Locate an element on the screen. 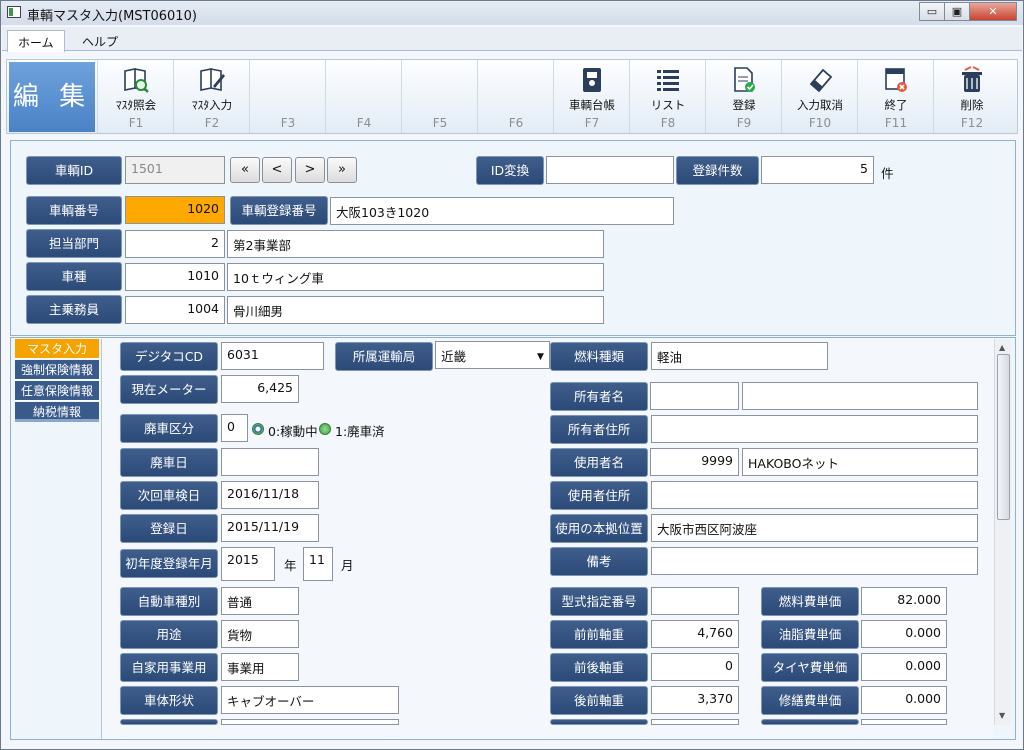 Image resolution: width=1024 pixels, height=750 pixels. sidenav-compulsory-insurance: 強制保険情報 is located at coordinates (57, 370).